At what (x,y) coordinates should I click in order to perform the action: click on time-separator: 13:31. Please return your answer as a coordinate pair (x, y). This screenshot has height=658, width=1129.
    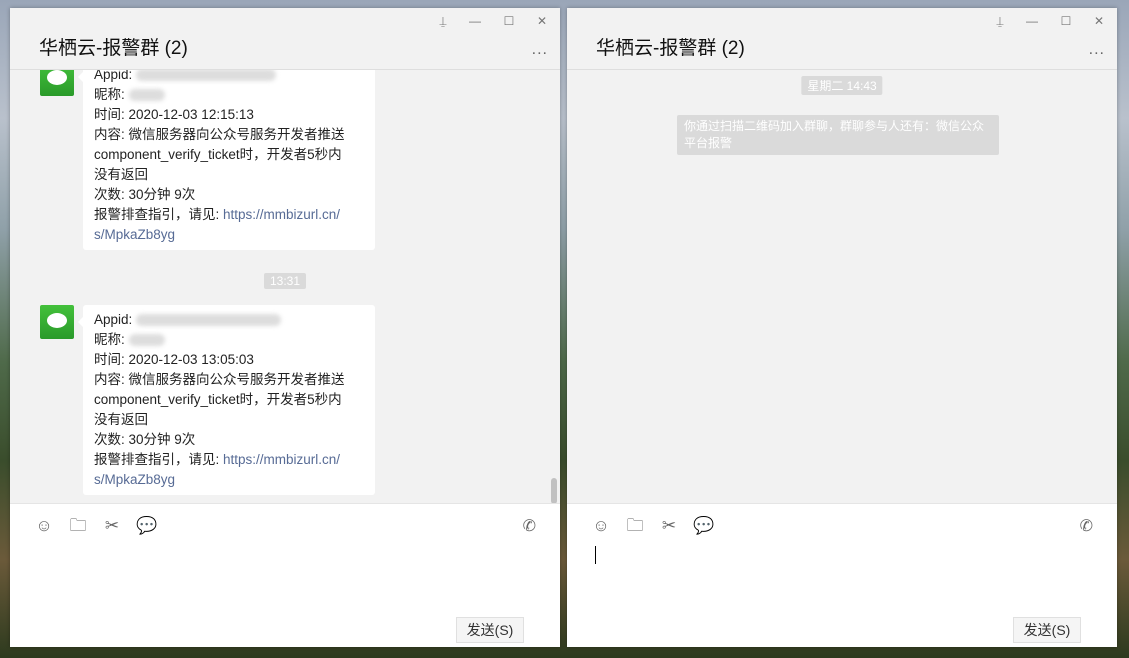
    Looking at the image, I should click on (285, 281).